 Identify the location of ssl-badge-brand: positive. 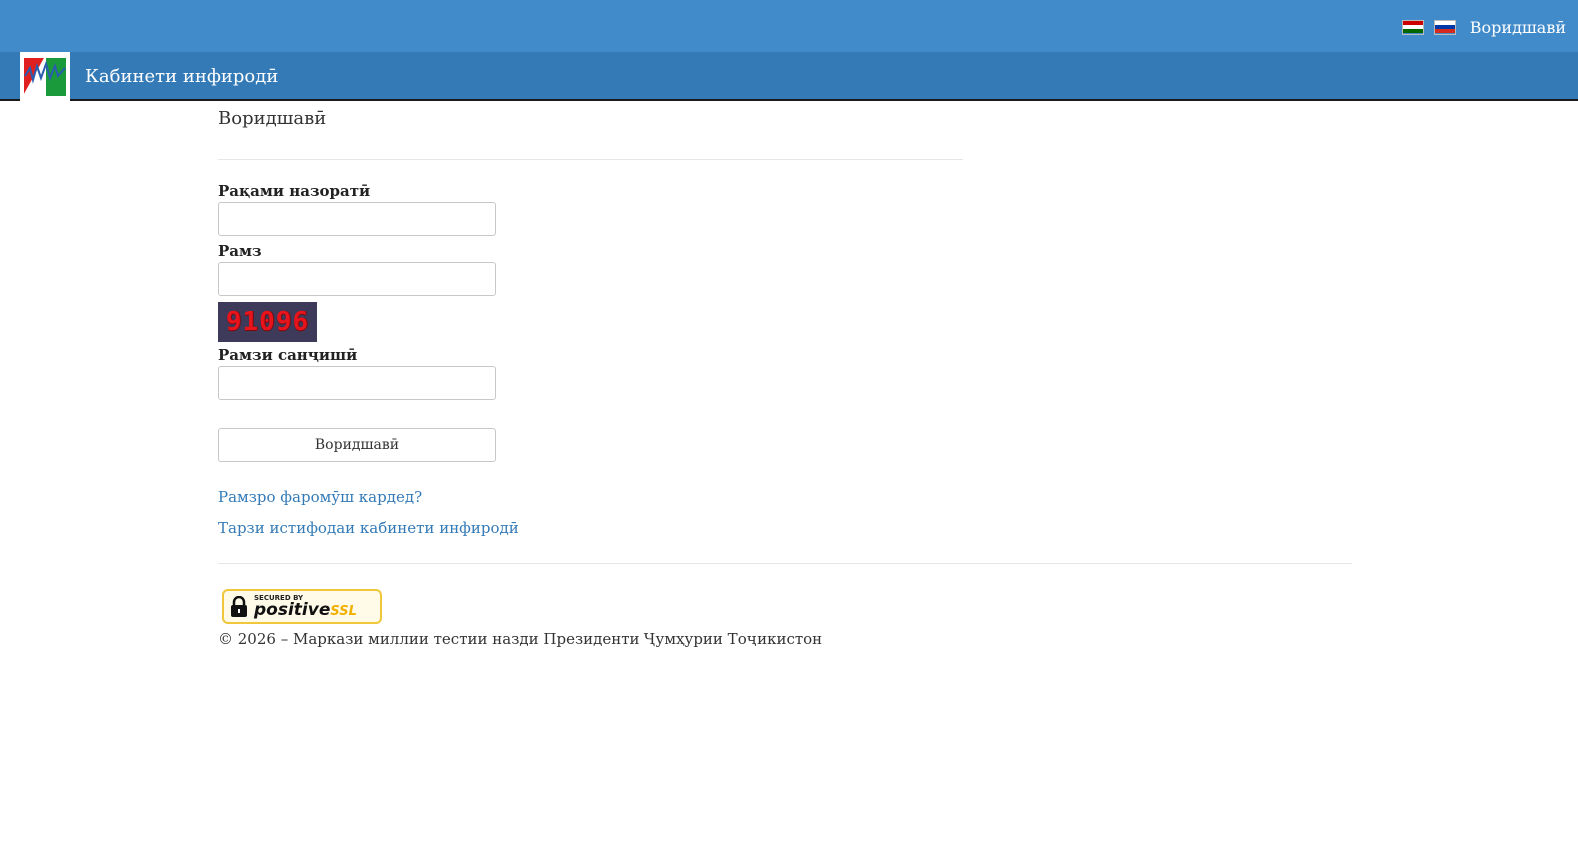
(292, 609).